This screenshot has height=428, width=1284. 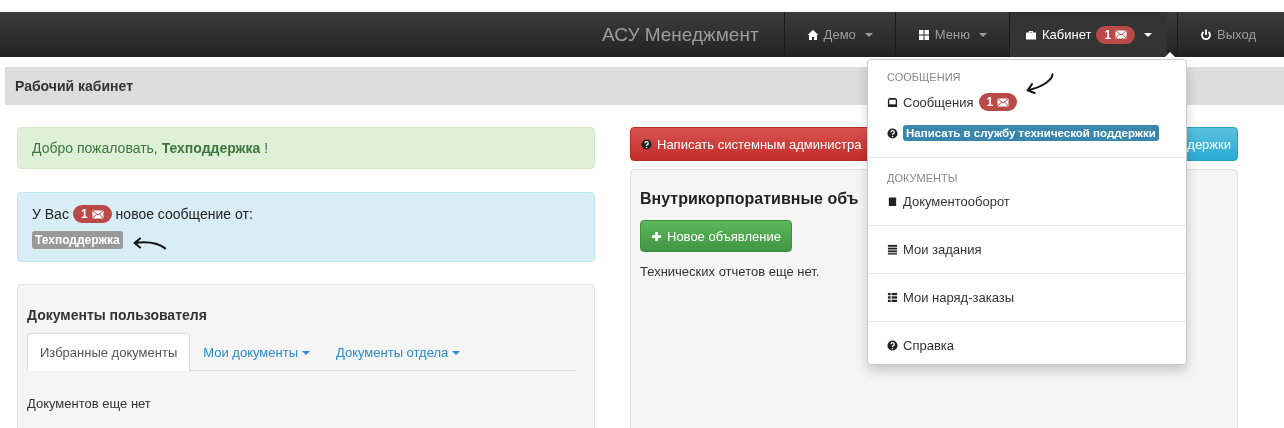 I want to click on page-title: Рабочий кабинет, so click(x=74, y=86).